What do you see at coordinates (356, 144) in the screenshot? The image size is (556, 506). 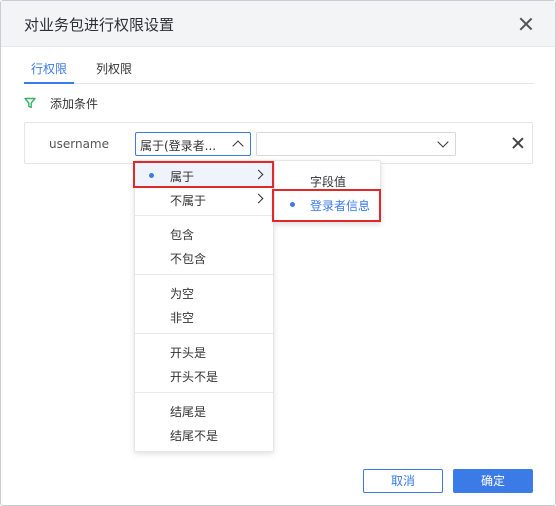 I see `value-select` at bounding box center [356, 144].